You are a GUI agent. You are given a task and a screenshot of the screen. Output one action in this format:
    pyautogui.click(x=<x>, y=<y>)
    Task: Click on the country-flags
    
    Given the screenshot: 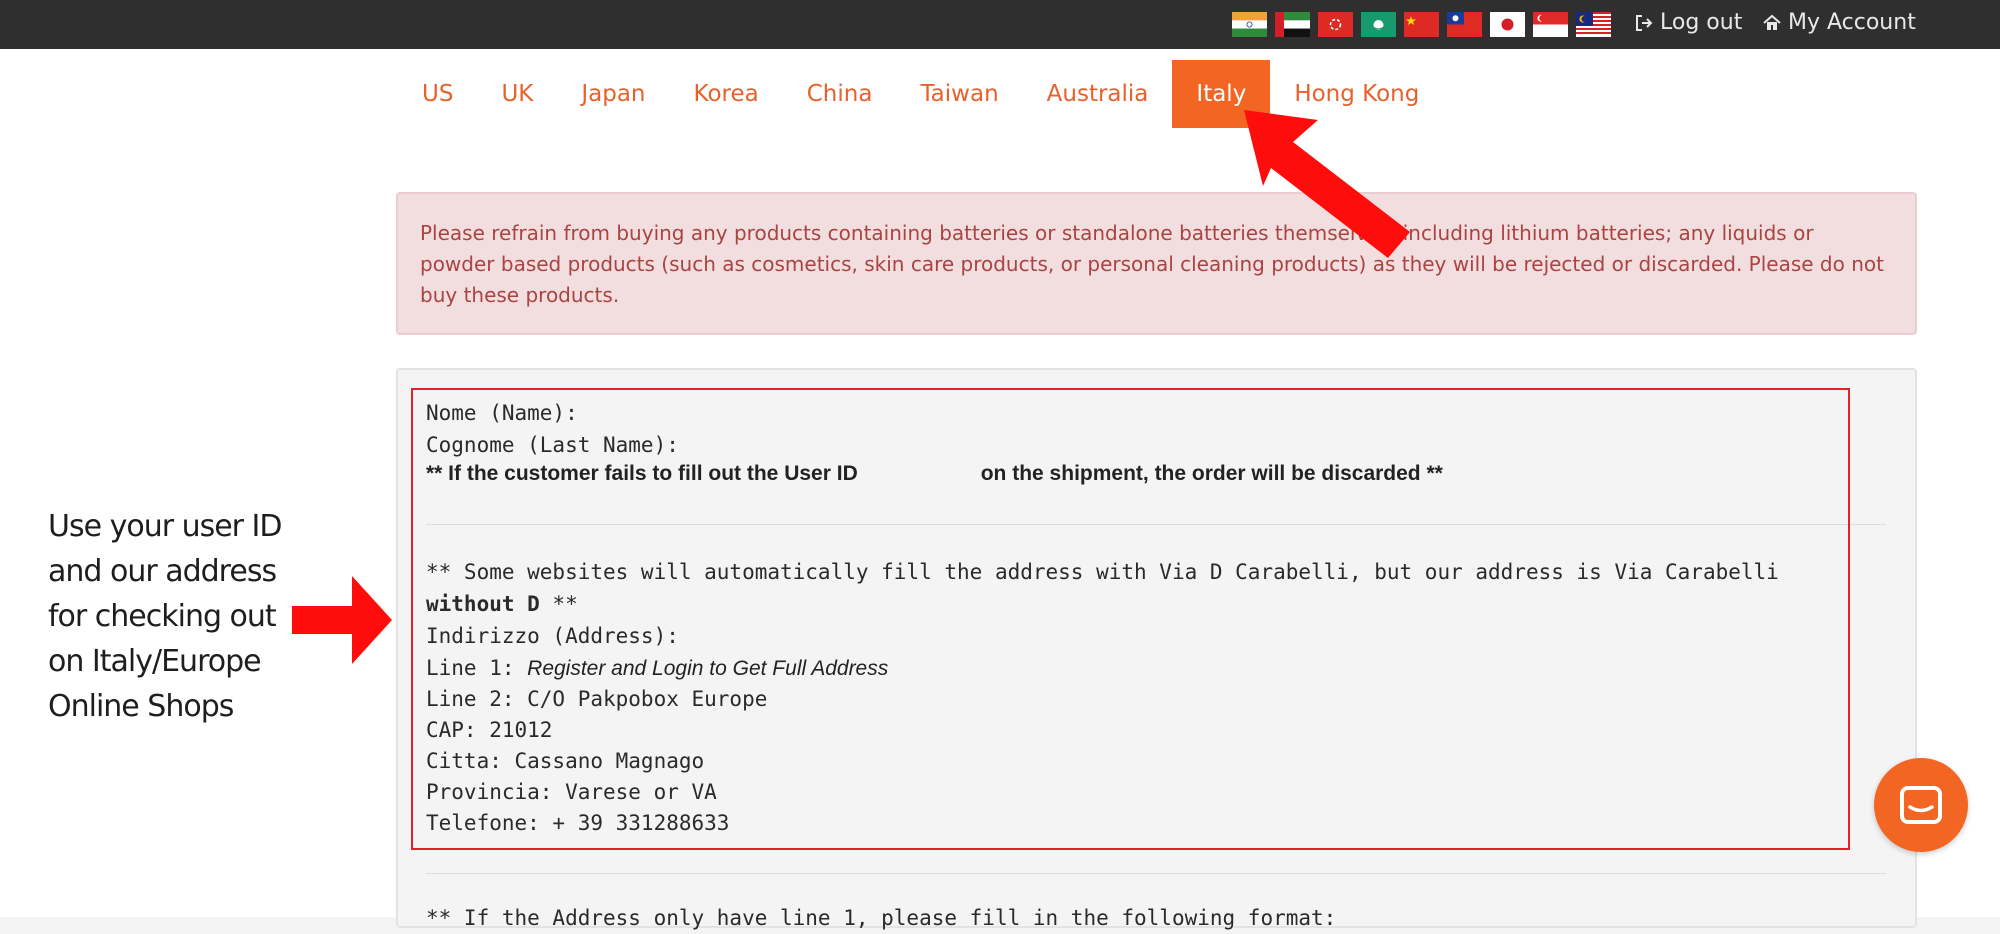 What is the action you would take?
    pyautogui.click(x=1421, y=24)
    